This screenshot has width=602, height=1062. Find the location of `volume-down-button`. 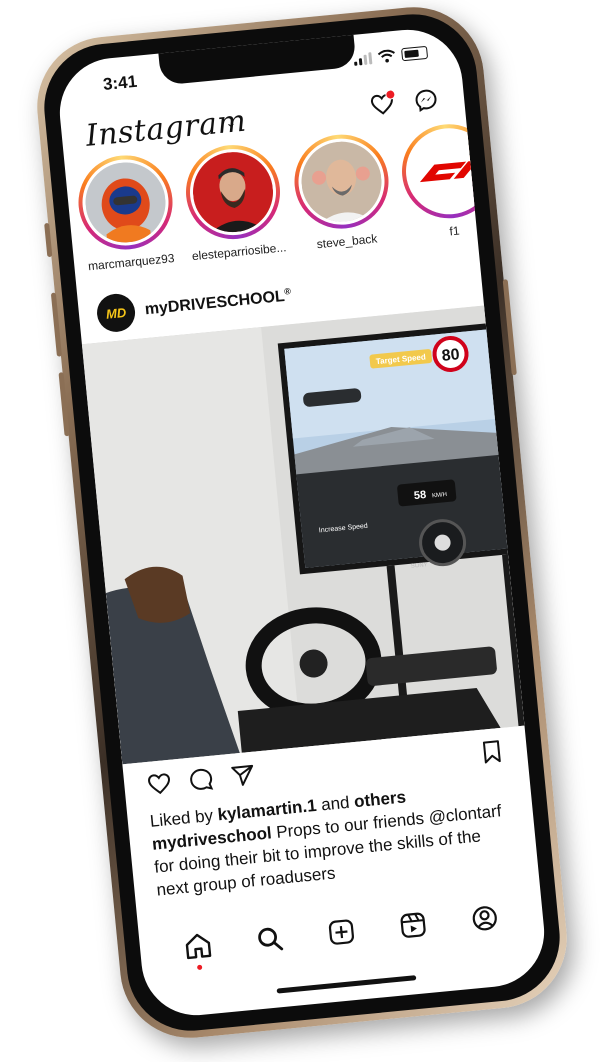

volume-down-button is located at coordinates (64, 404).